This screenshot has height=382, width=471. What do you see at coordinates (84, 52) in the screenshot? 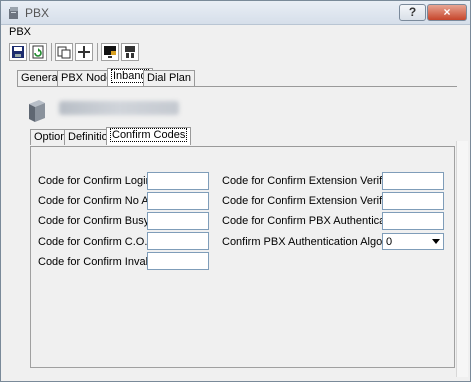
I see `add-icon` at bounding box center [84, 52].